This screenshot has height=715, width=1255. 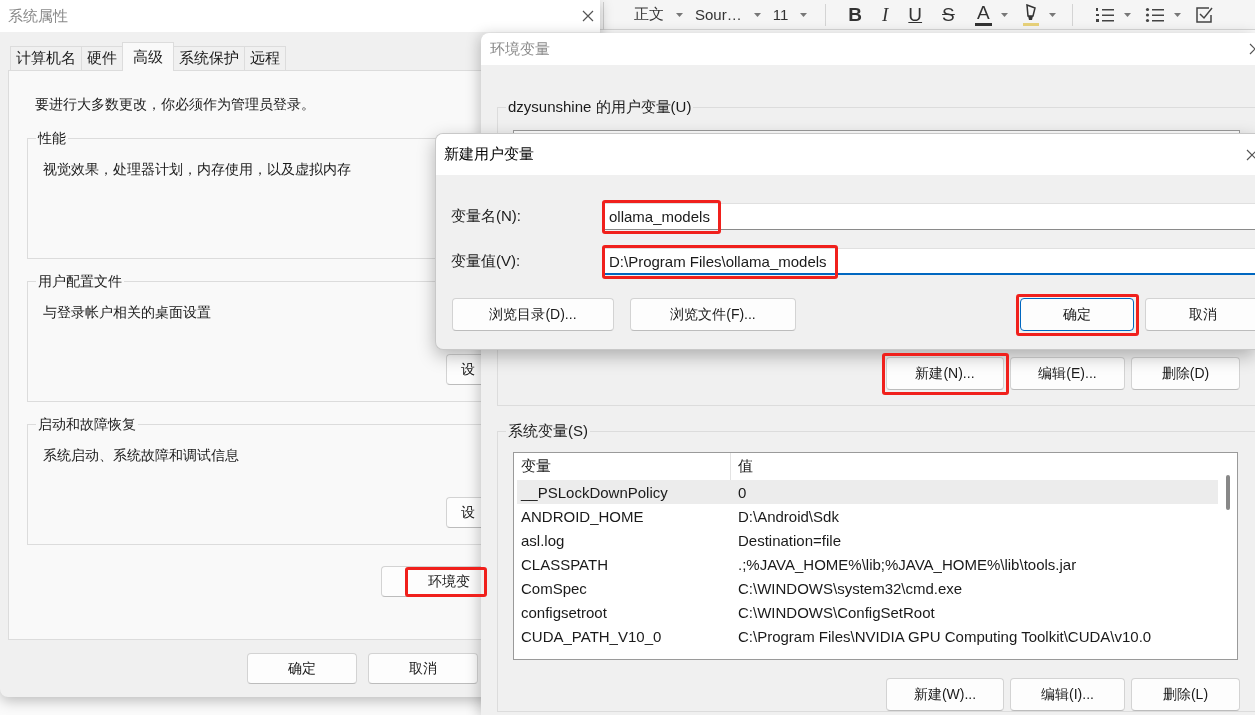 What do you see at coordinates (80, 281) in the screenshot?
I see `group-title: 用户配置文件` at bounding box center [80, 281].